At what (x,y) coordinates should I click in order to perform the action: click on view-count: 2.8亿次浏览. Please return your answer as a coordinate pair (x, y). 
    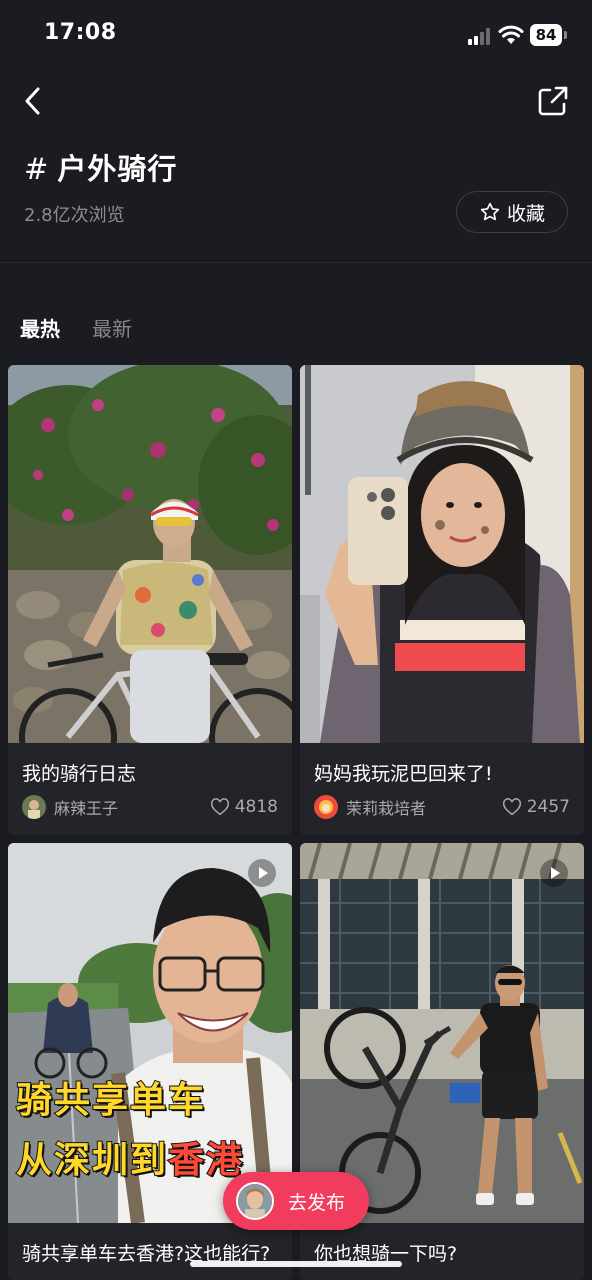
    Looking at the image, I should click on (74, 215).